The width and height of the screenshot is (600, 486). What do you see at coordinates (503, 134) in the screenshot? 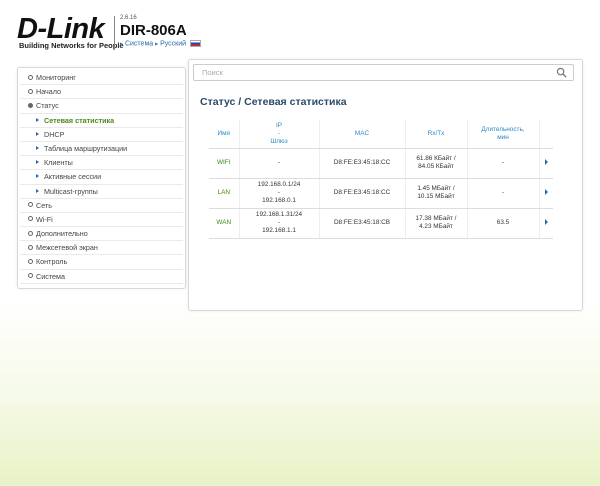
I see `column-header-duration: Длительность, мин` at bounding box center [503, 134].